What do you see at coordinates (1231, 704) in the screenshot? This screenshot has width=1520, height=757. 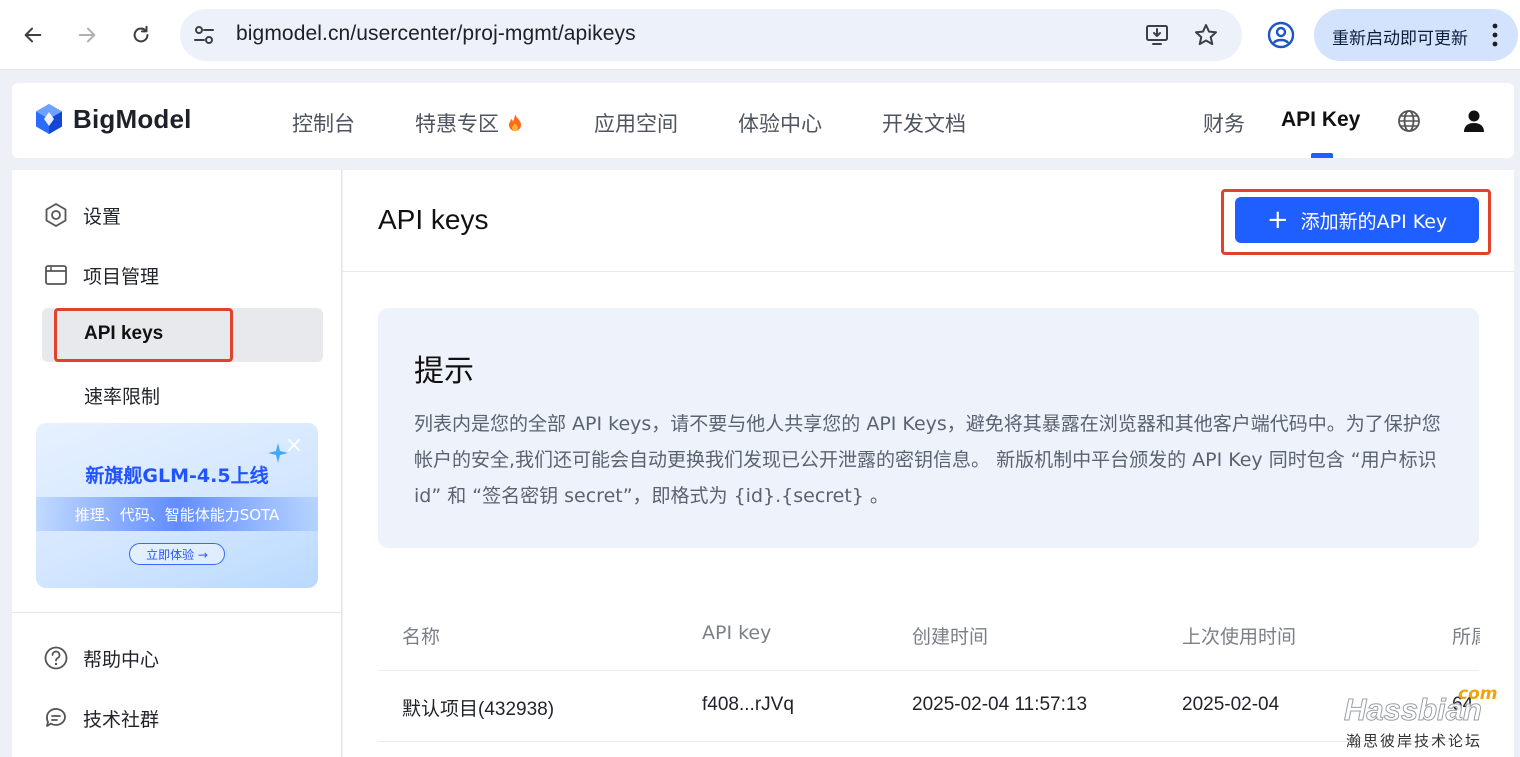 I see `cell-last-used: 2025-02-04` at bounding box center [1231, 704].